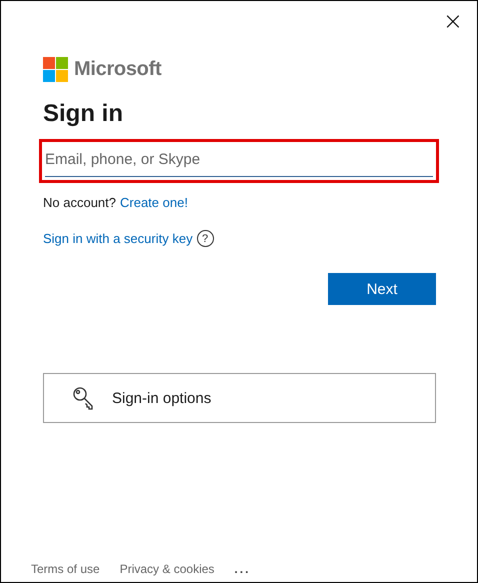 The image size is (478, 583). I want to click on page-title: Sign in, so click(83, 114).